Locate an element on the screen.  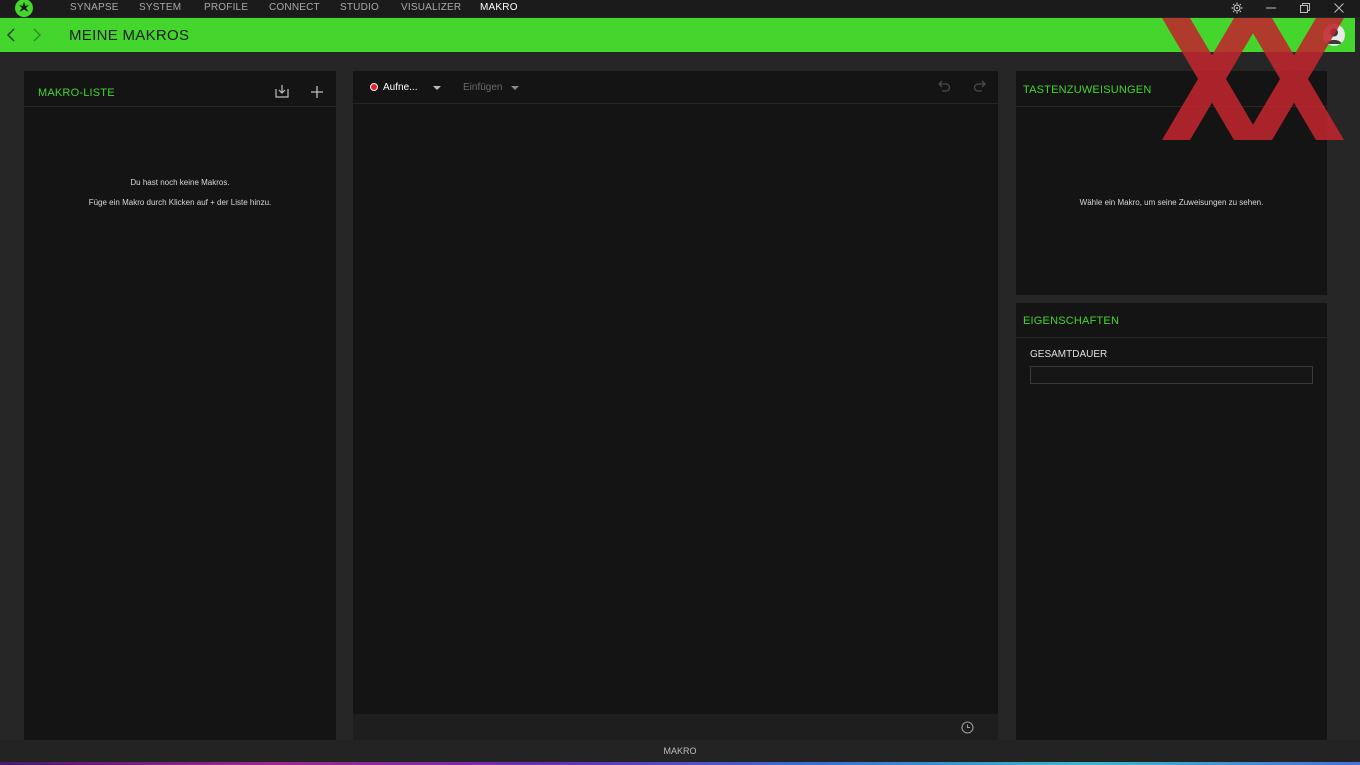
razer-logo-icon is located at coordinates (24, 8).